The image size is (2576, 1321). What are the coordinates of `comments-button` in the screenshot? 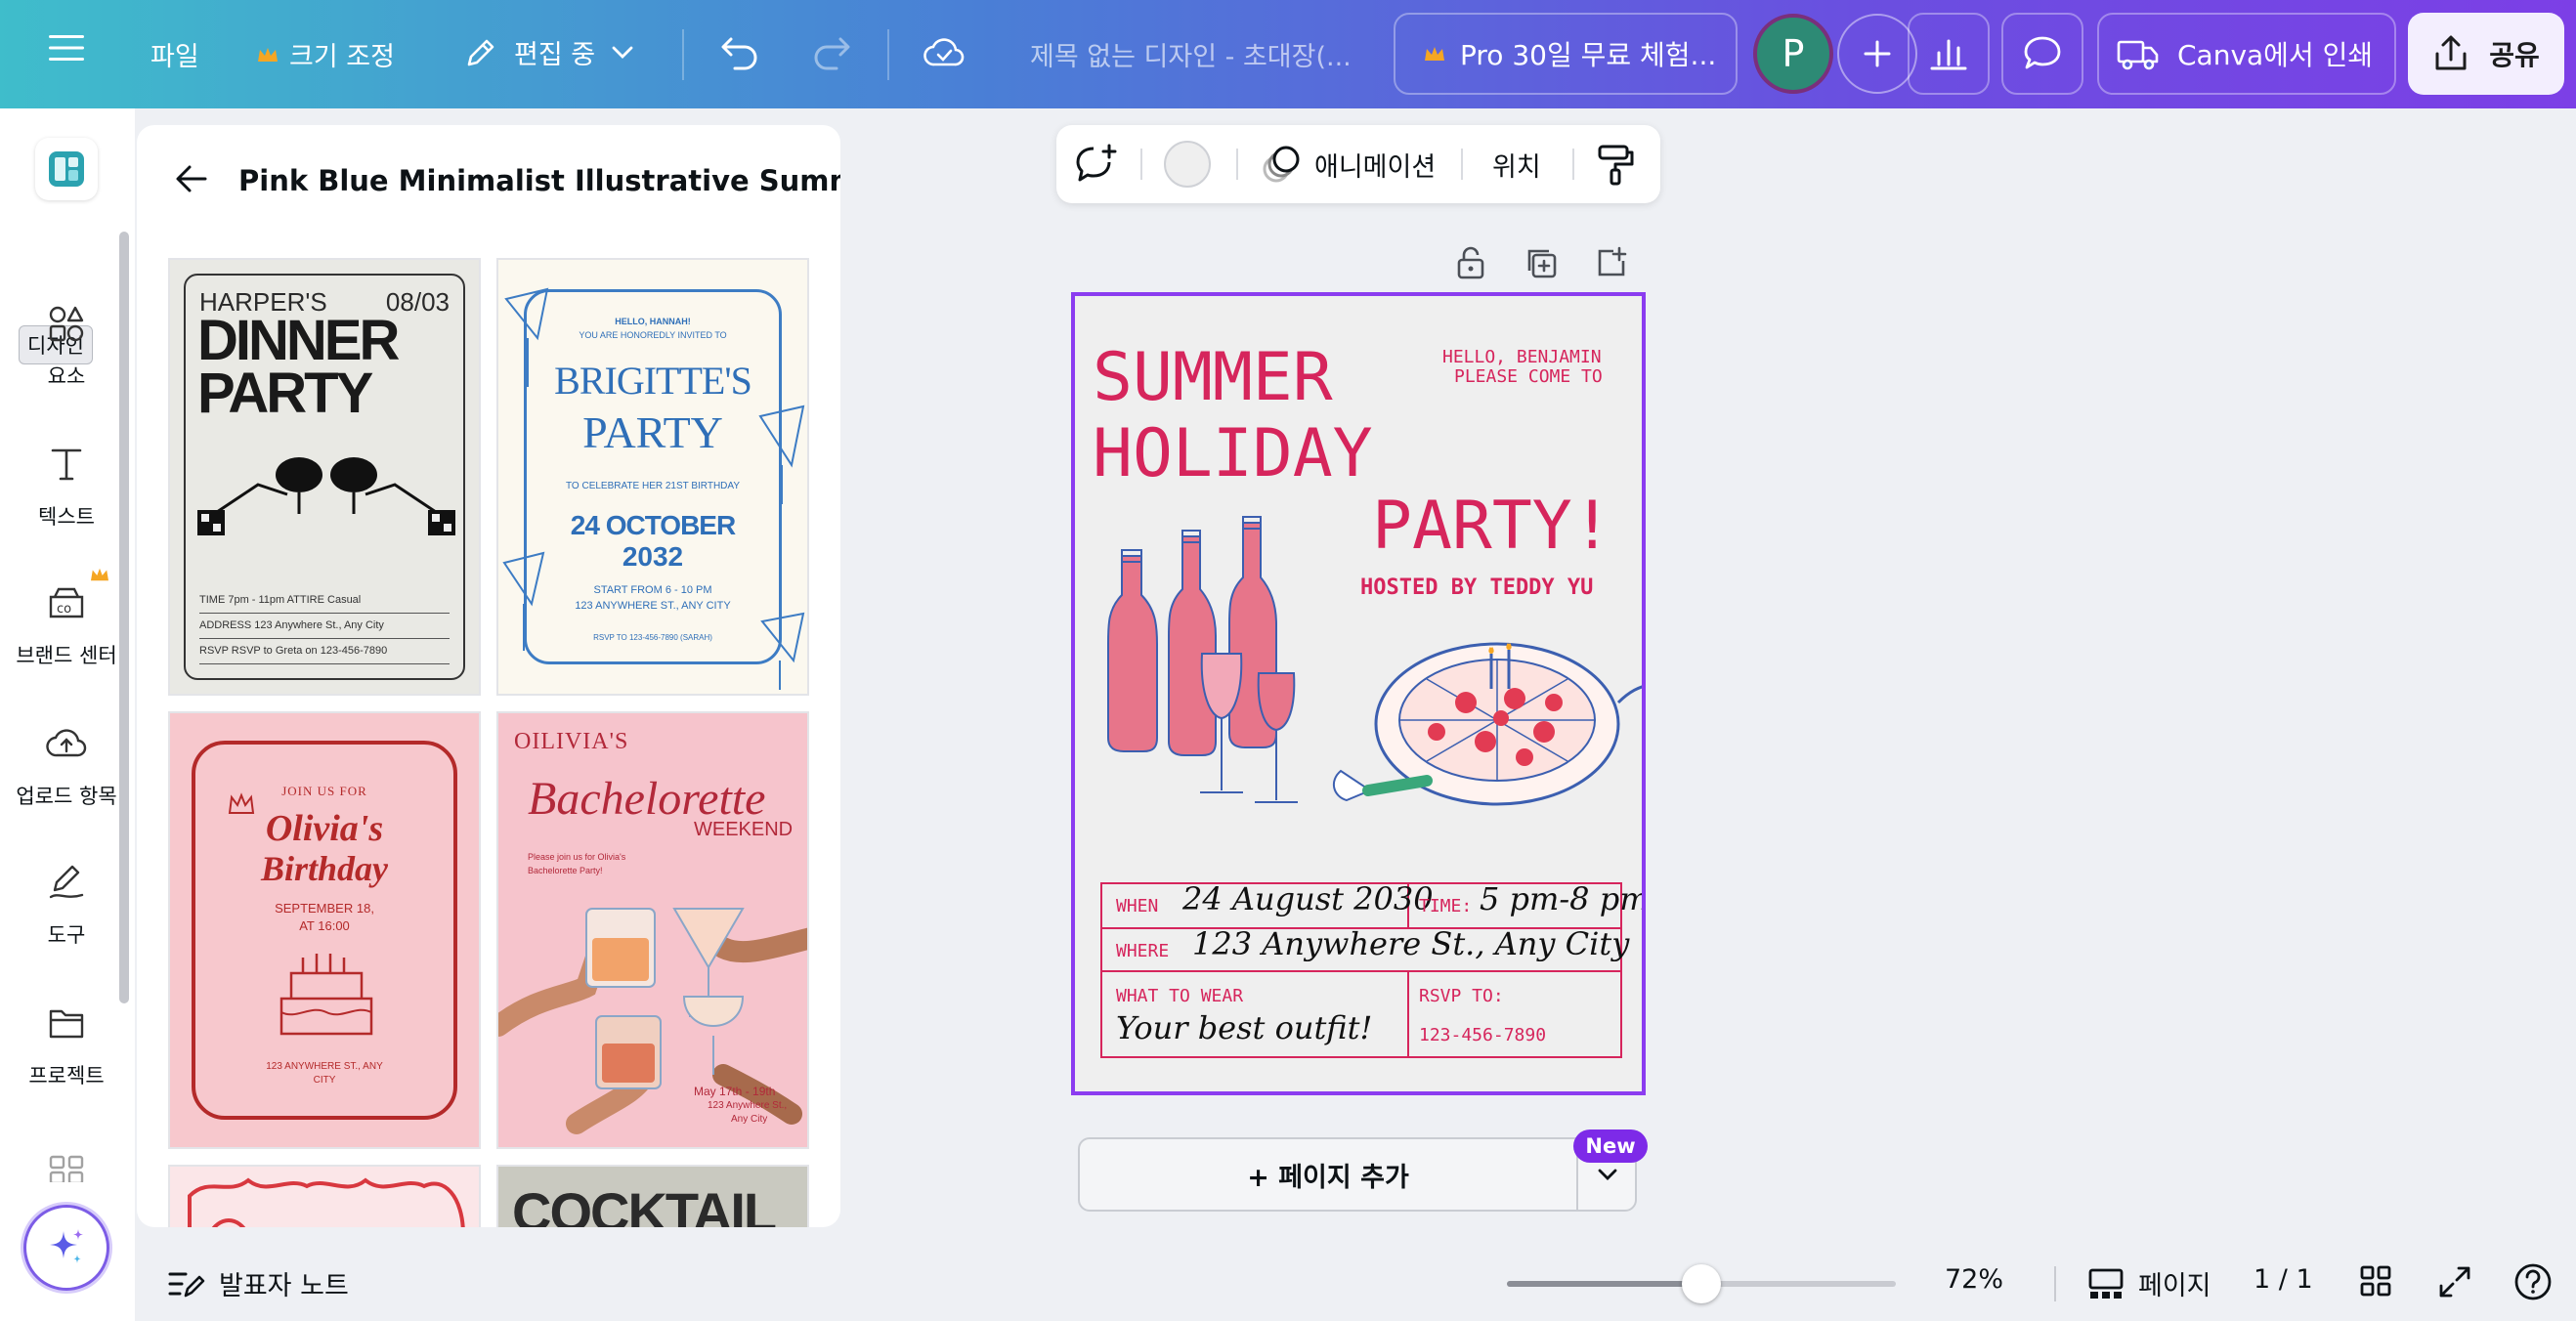 It's located at (2042, 54).